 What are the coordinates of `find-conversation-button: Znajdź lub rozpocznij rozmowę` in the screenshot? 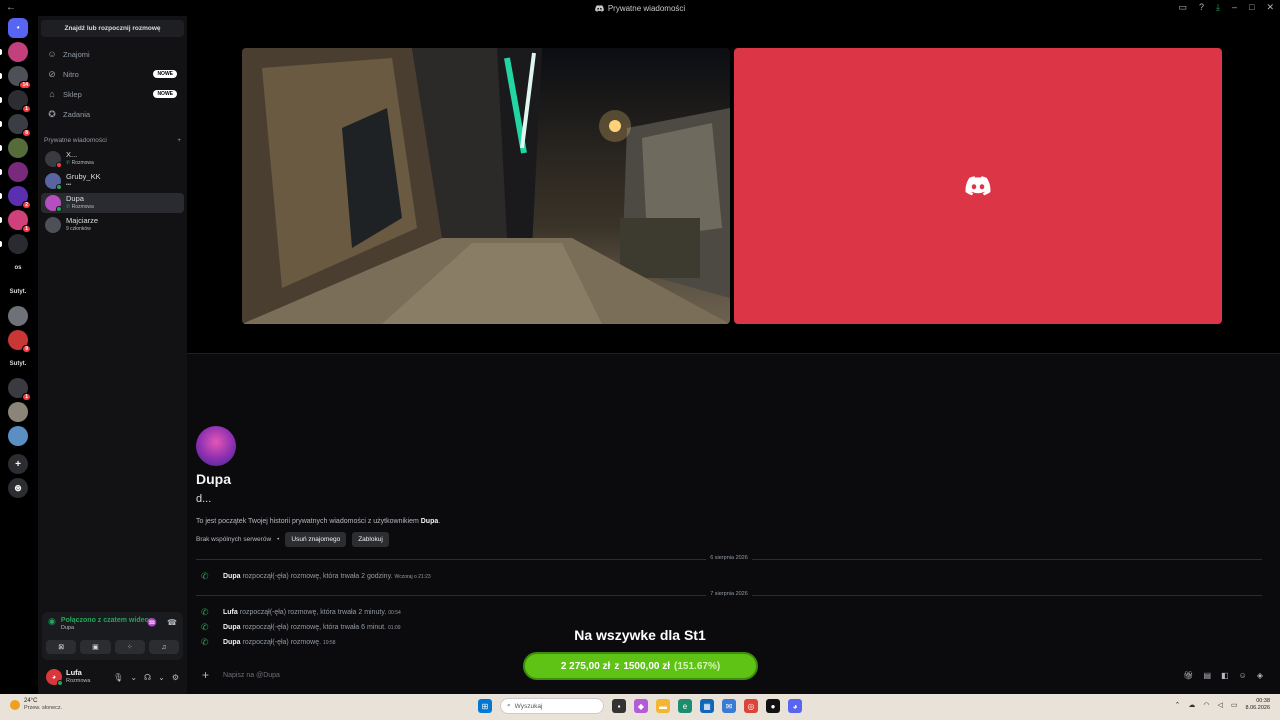 It's located at (112, 28).